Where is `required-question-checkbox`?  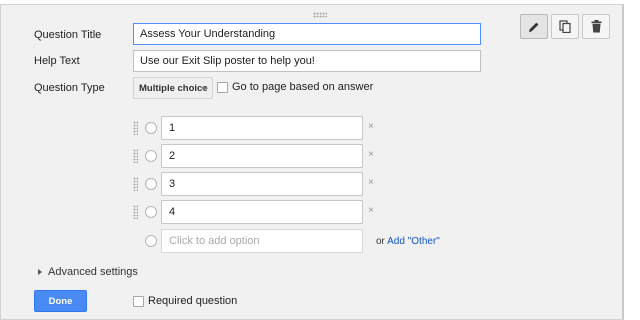
required-question-checkbox is located at coordinates (138, 301).